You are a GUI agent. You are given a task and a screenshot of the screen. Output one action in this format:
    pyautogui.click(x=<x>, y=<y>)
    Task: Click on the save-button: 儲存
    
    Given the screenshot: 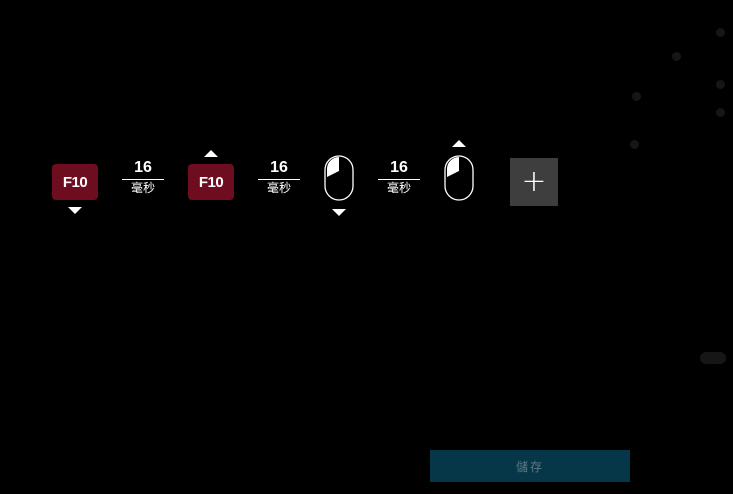 What is the action you would take?
    pyautogui.click(x=530, y=466)
    